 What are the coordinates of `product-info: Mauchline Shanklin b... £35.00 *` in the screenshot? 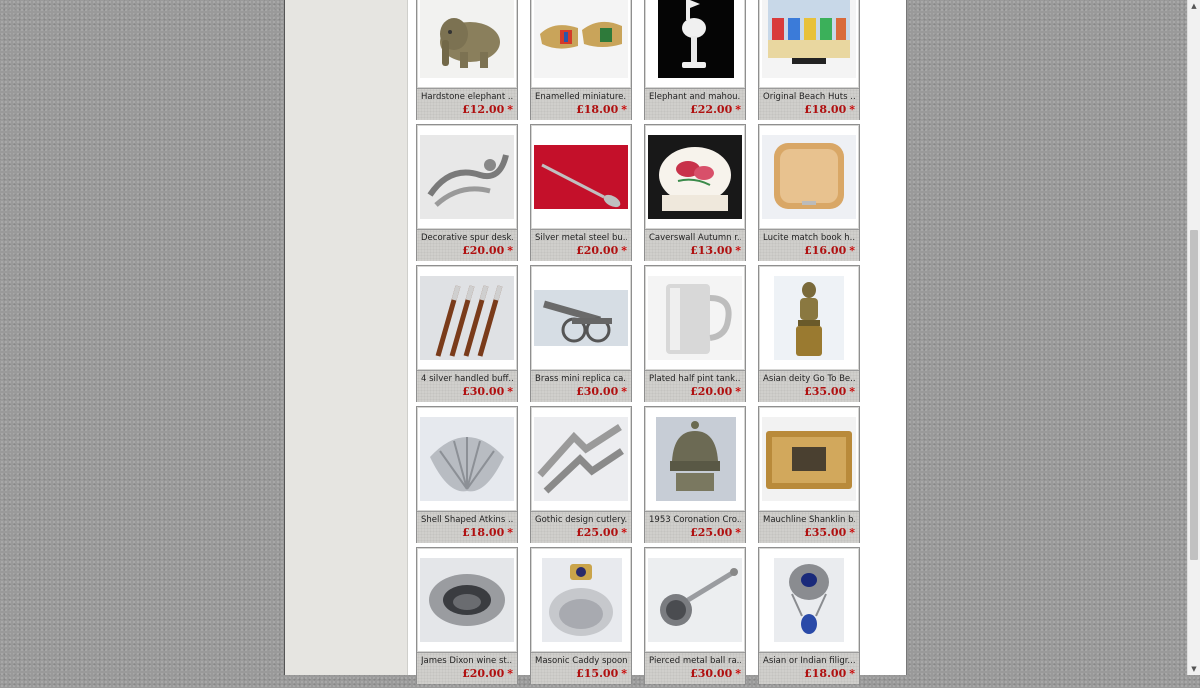 It's located at (809, 527).